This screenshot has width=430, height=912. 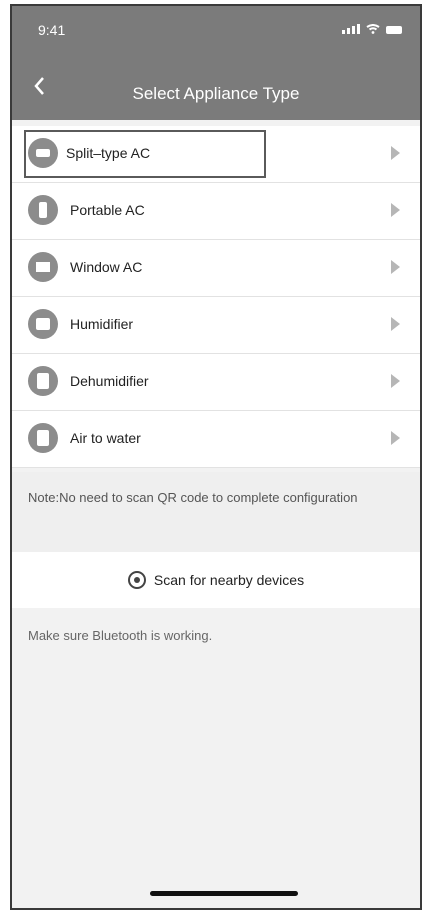 What do you see at coordinates (136, 580) in the screenshot?
I see `scan-radar-icon` at bounding box center [136, 580].